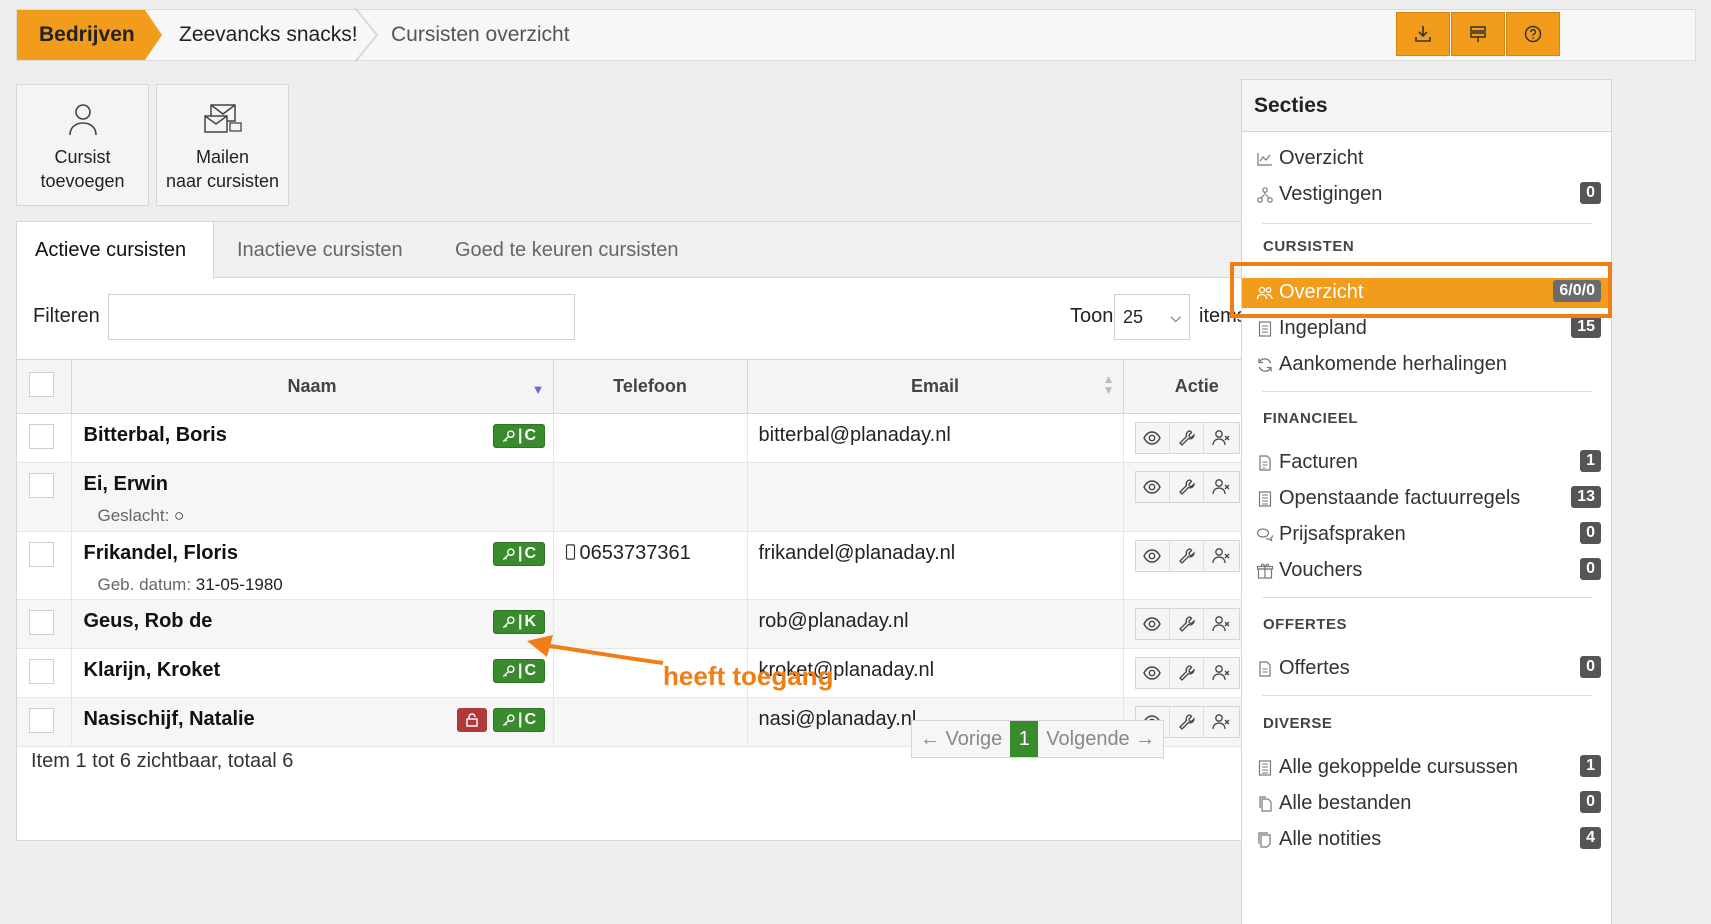 The width and height of the screenshot is (1711, 924). I want to click on sidebar-item-label: Facturen, so click(1318, 462).